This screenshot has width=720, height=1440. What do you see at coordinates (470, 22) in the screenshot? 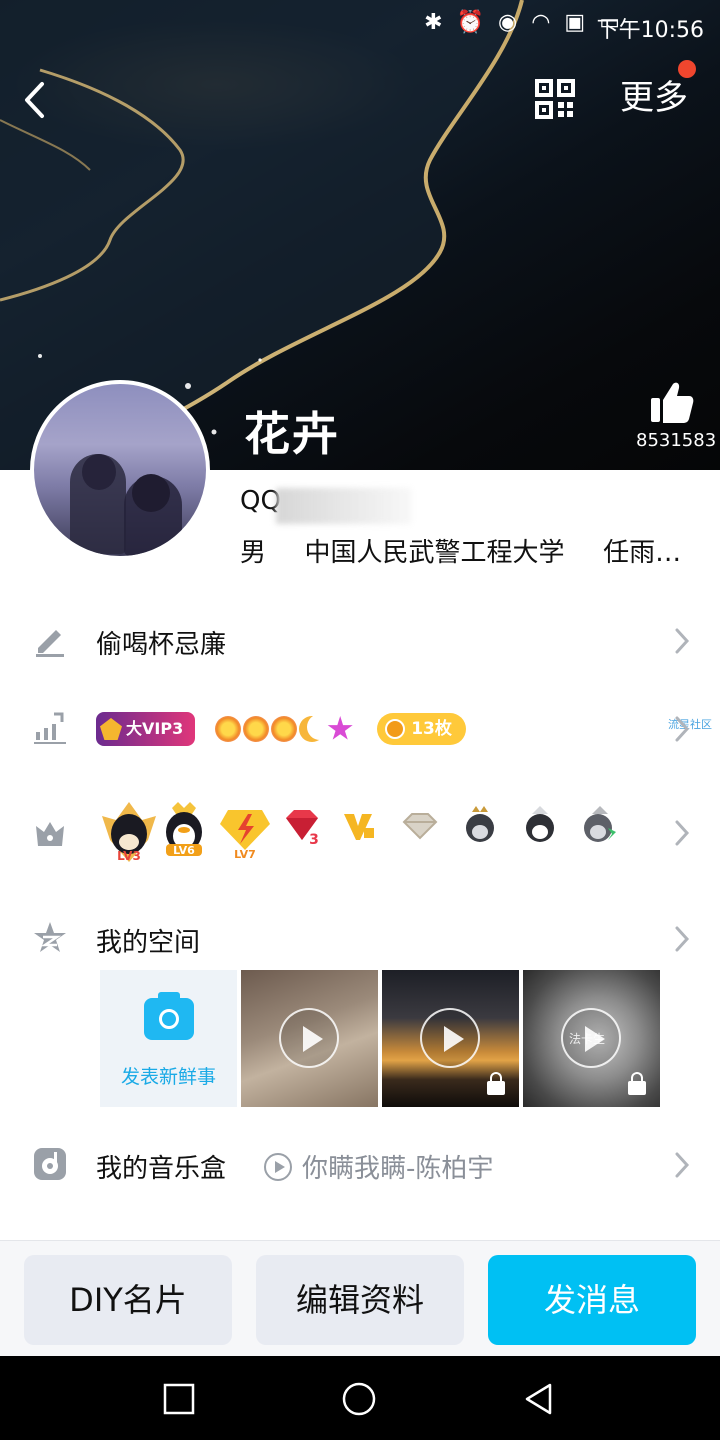
I see `alarm-icon: ⏰` at bounding box center [470, 22].